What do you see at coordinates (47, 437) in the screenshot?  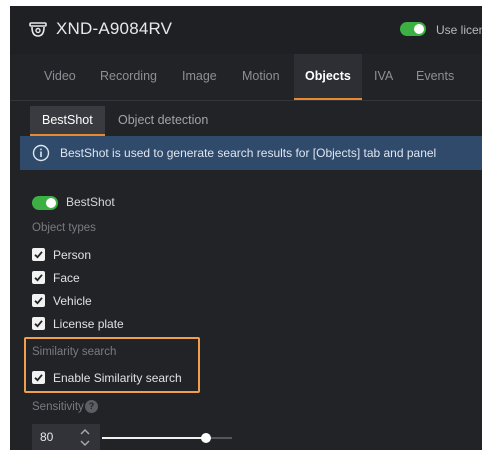 I see `sensitivity-value: 80` at bounding box center [47, 437].